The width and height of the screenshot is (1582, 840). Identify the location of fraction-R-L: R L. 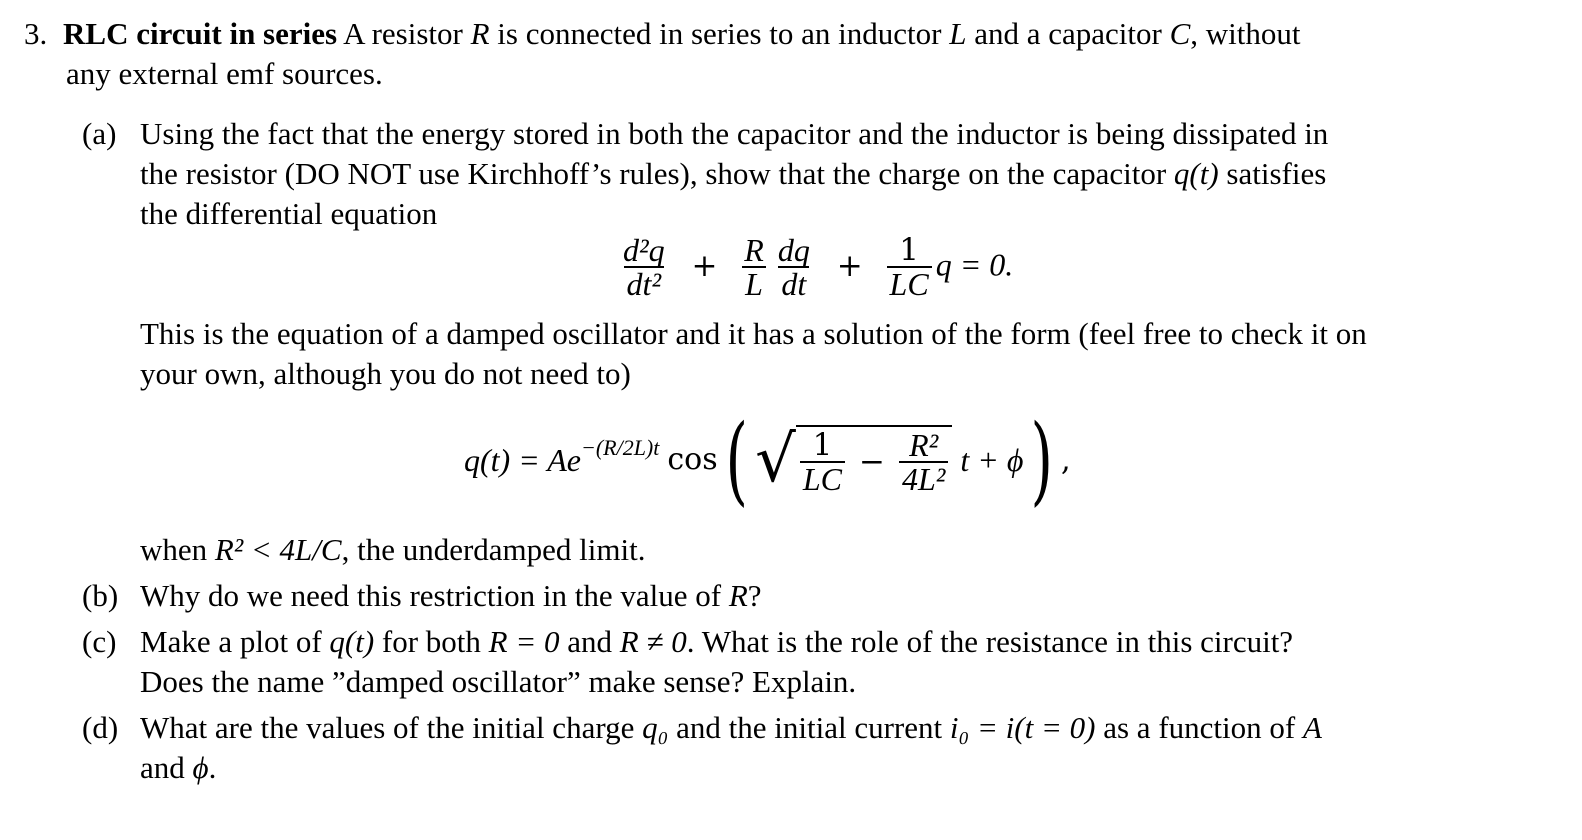
(754, 267).